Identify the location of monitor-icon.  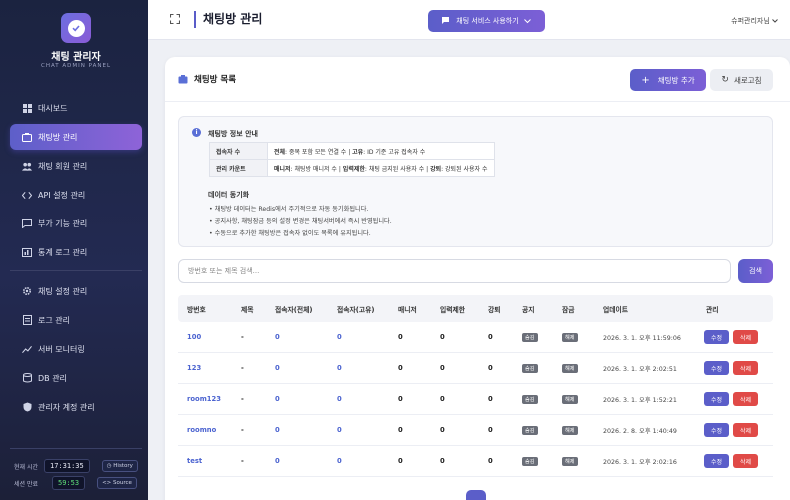
(27, 349).